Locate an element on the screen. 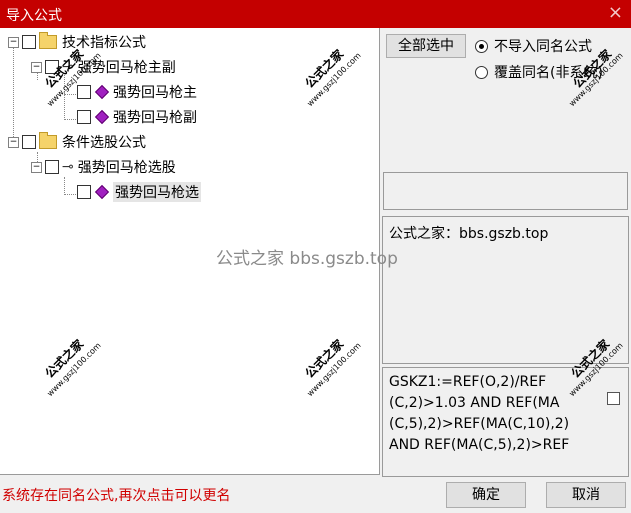 This screenshot has height=513, width=631. radio-no-import: 不导入同名公式 is located at coordinates (533, 46).